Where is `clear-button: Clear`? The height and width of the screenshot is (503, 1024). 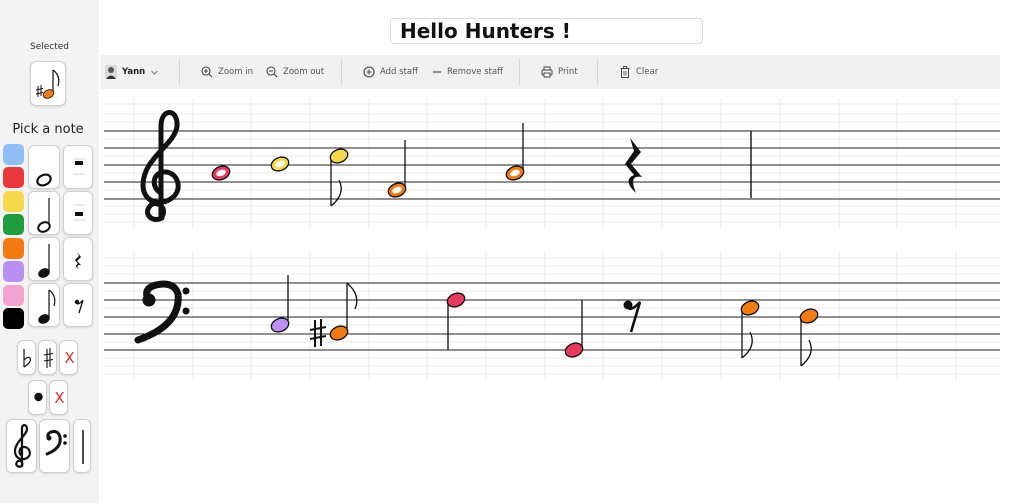 clear-button: Clear is located at coordinates (638, 72).